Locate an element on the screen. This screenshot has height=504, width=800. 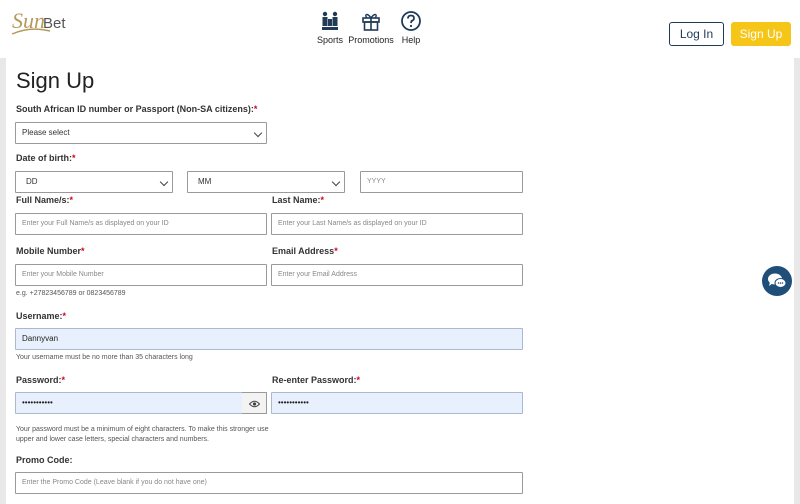
login-button: Log In is located at coordinates (696, 34).